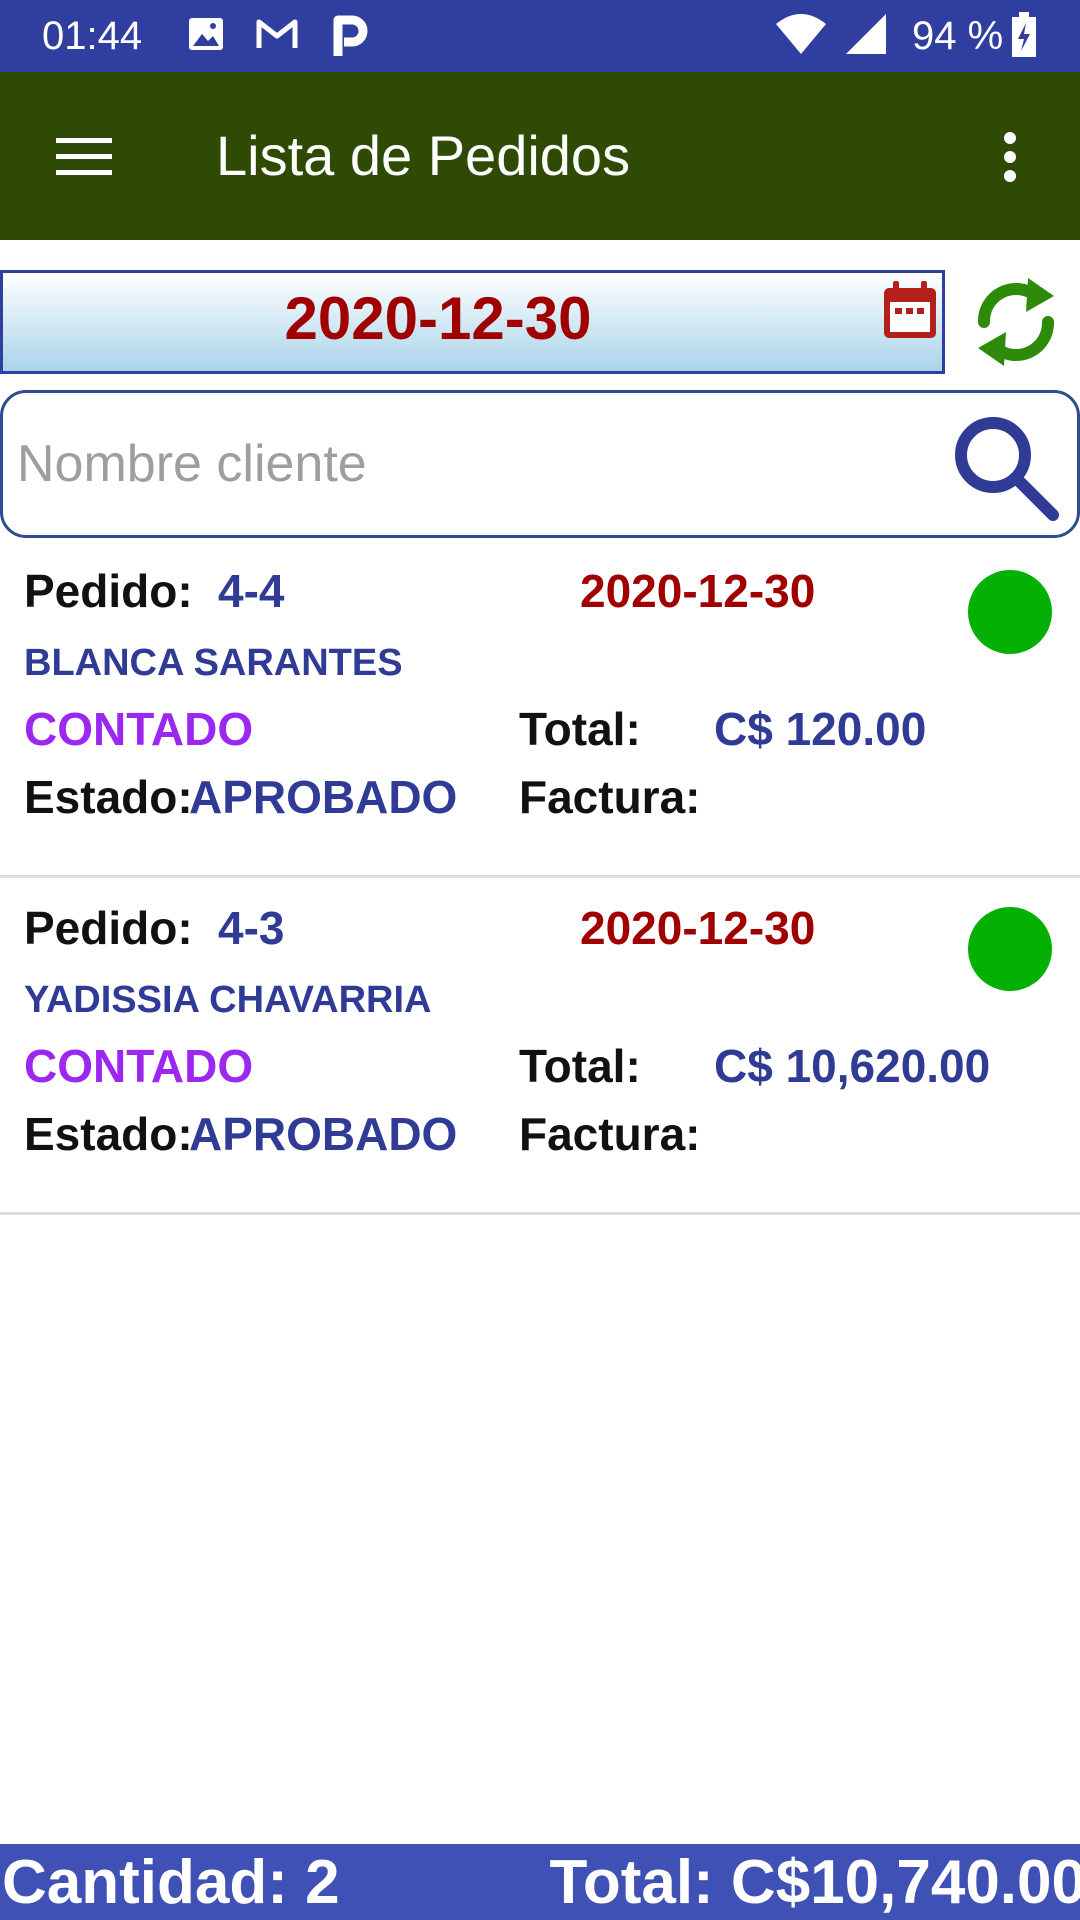 The image size is (1080, 1920). I want to click on order-total: C$ 10,620.00, so click(852, 1066).